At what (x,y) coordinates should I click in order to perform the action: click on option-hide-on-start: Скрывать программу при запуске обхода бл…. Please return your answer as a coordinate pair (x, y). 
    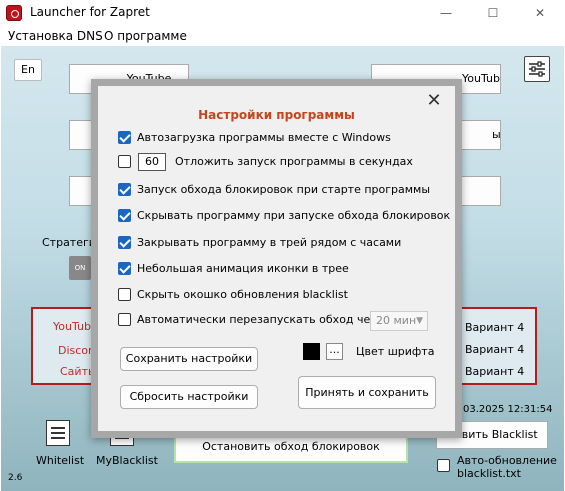
    Looking at the image, I should click on (284, 216).